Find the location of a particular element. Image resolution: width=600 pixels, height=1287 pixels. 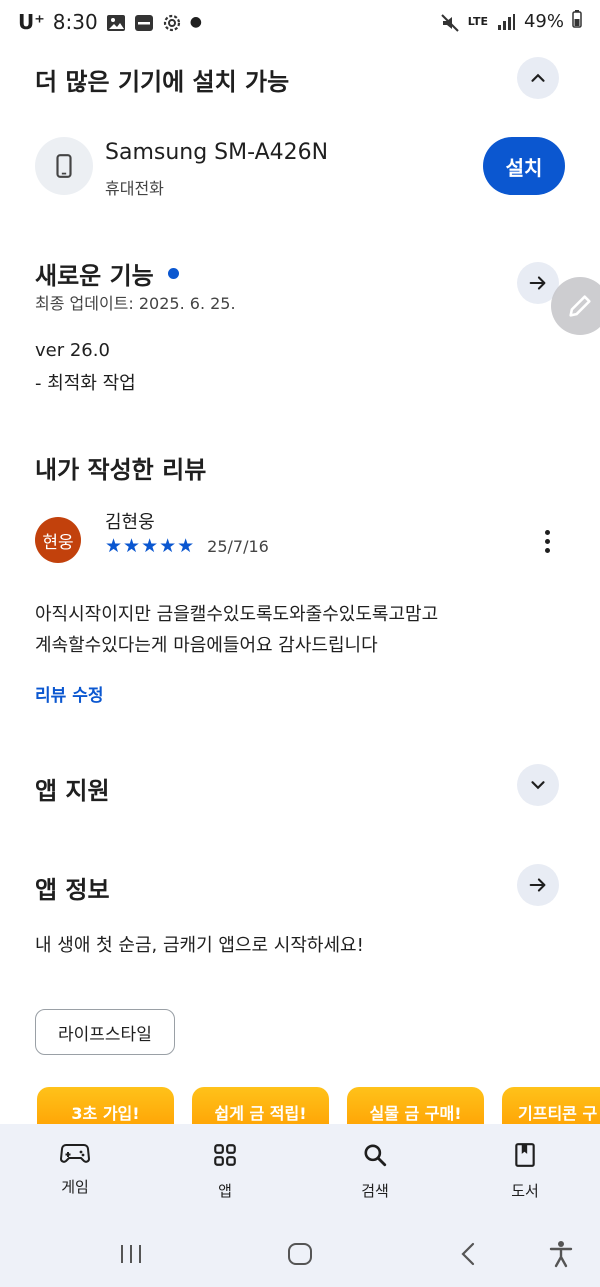

last-updated: 최종 업데이트: 2025. 6. 25. is located at coordinates (135, 303).